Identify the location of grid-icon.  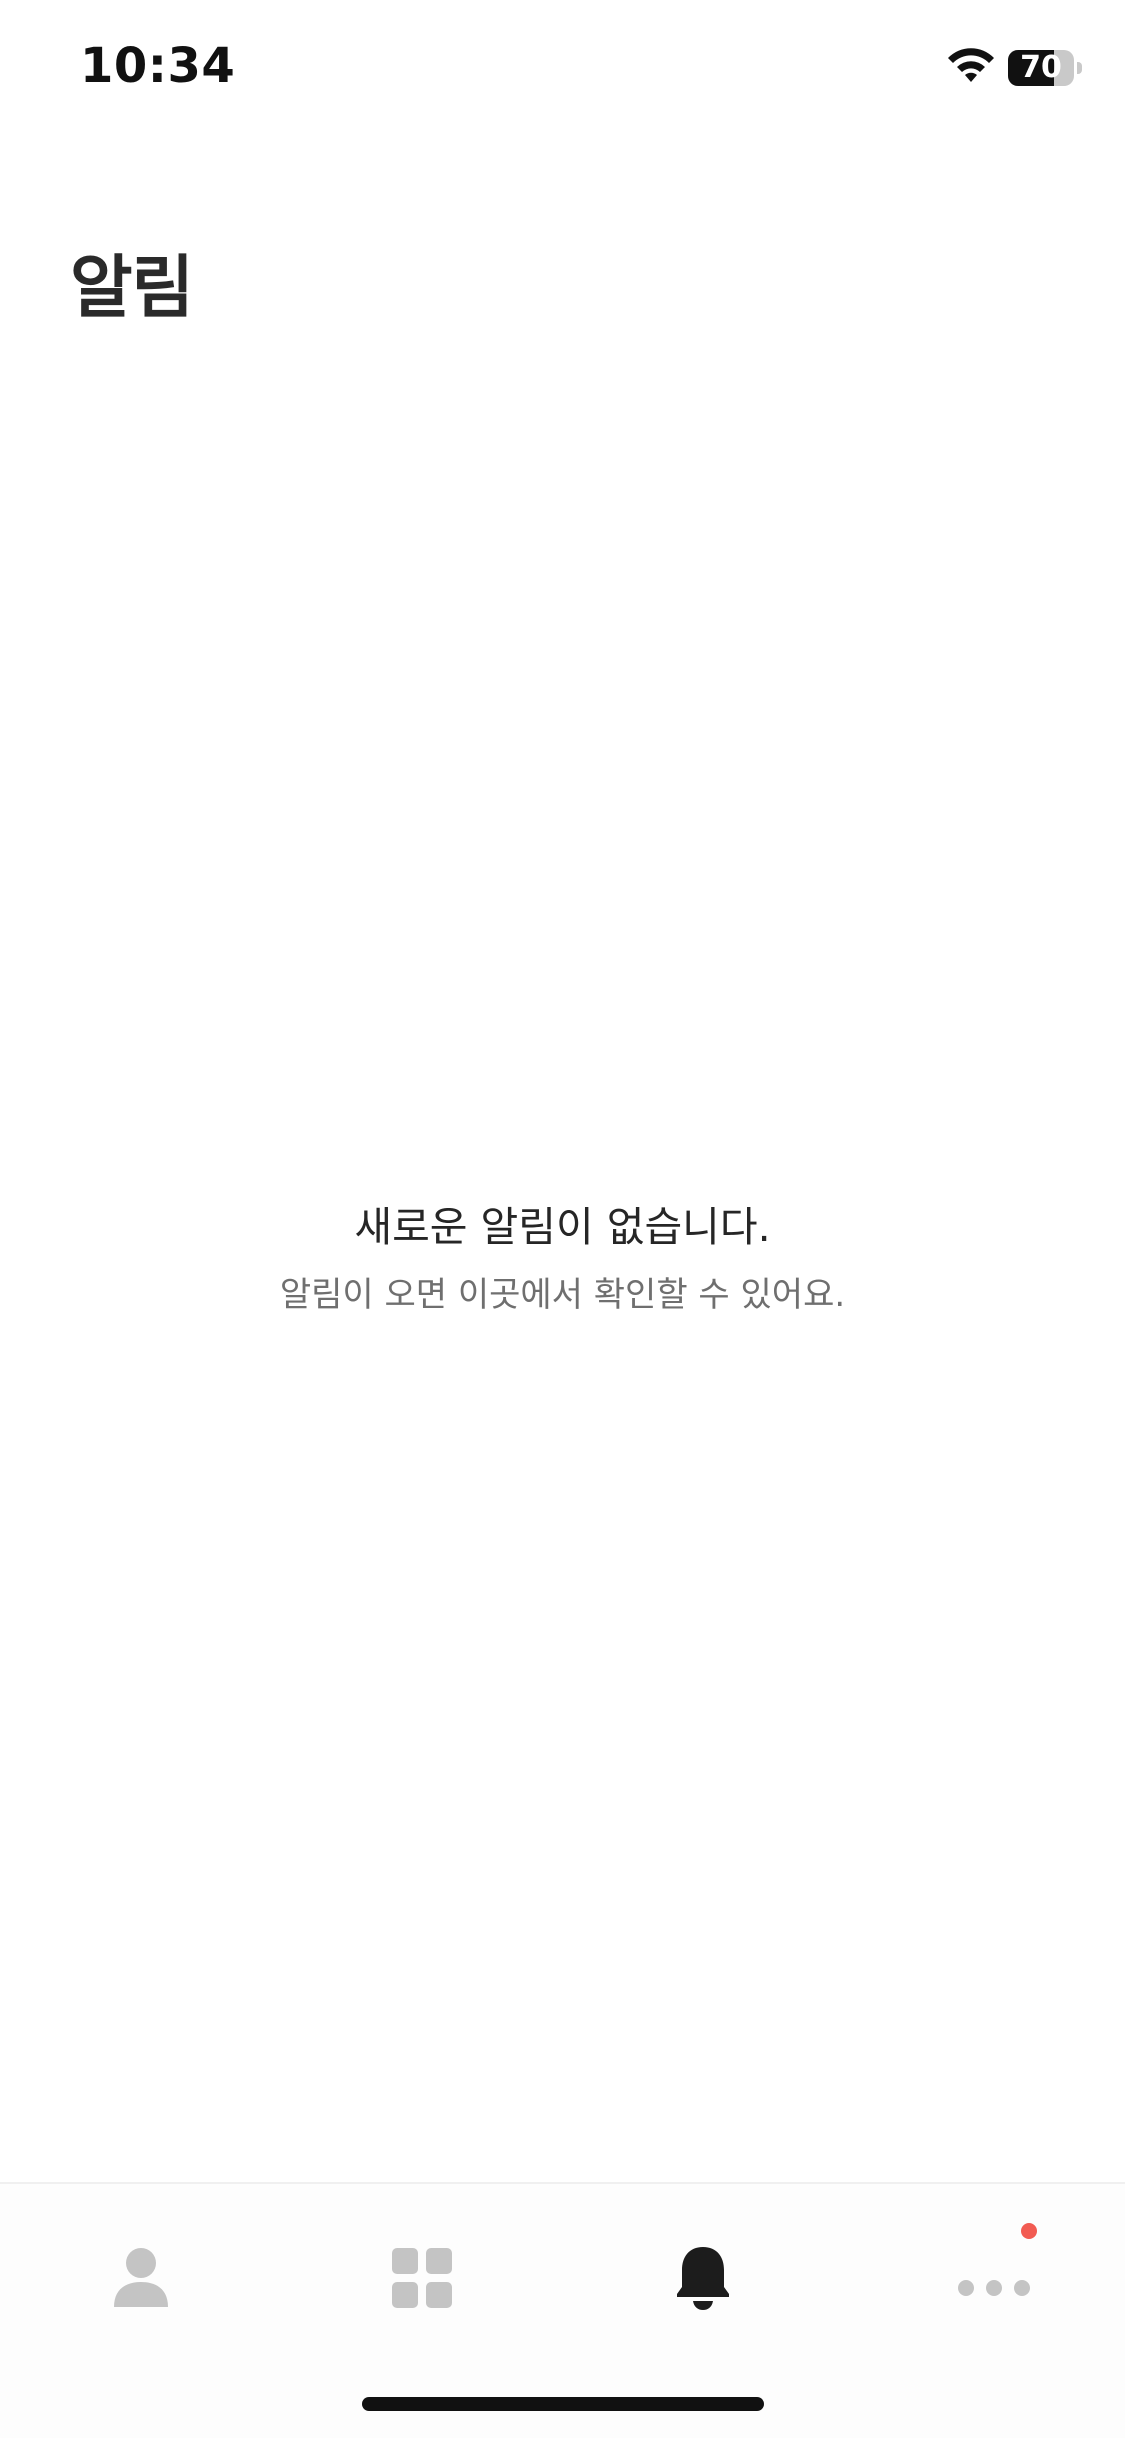
(422, 2278).